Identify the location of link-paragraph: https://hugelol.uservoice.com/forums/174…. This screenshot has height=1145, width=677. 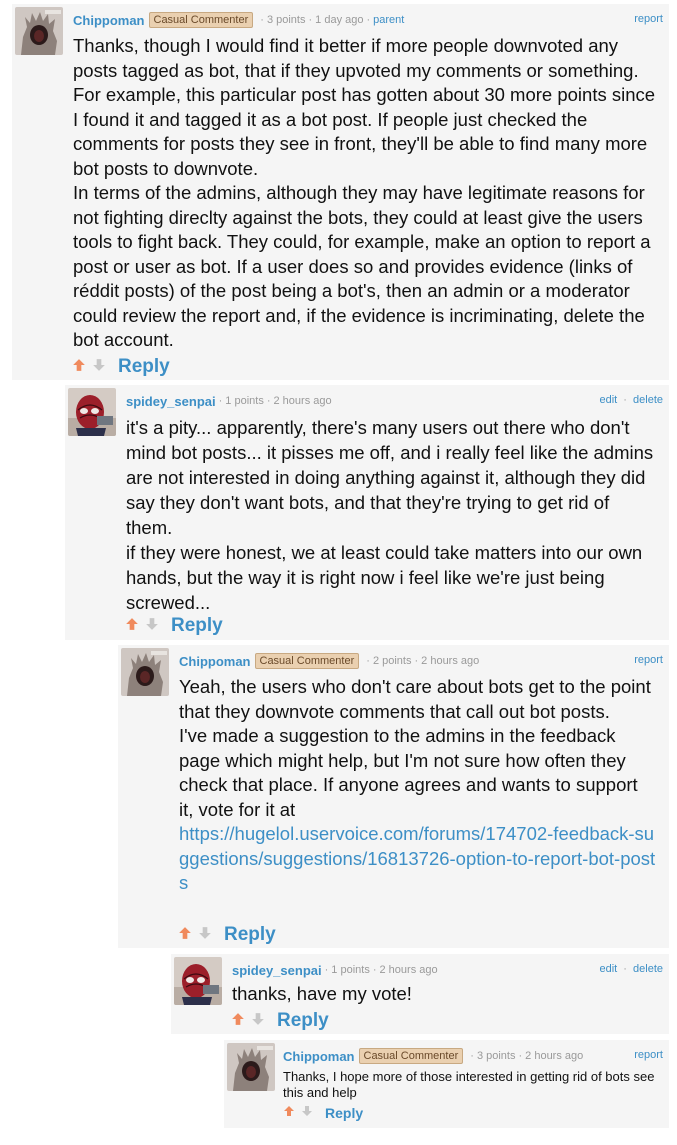
(418, 859).